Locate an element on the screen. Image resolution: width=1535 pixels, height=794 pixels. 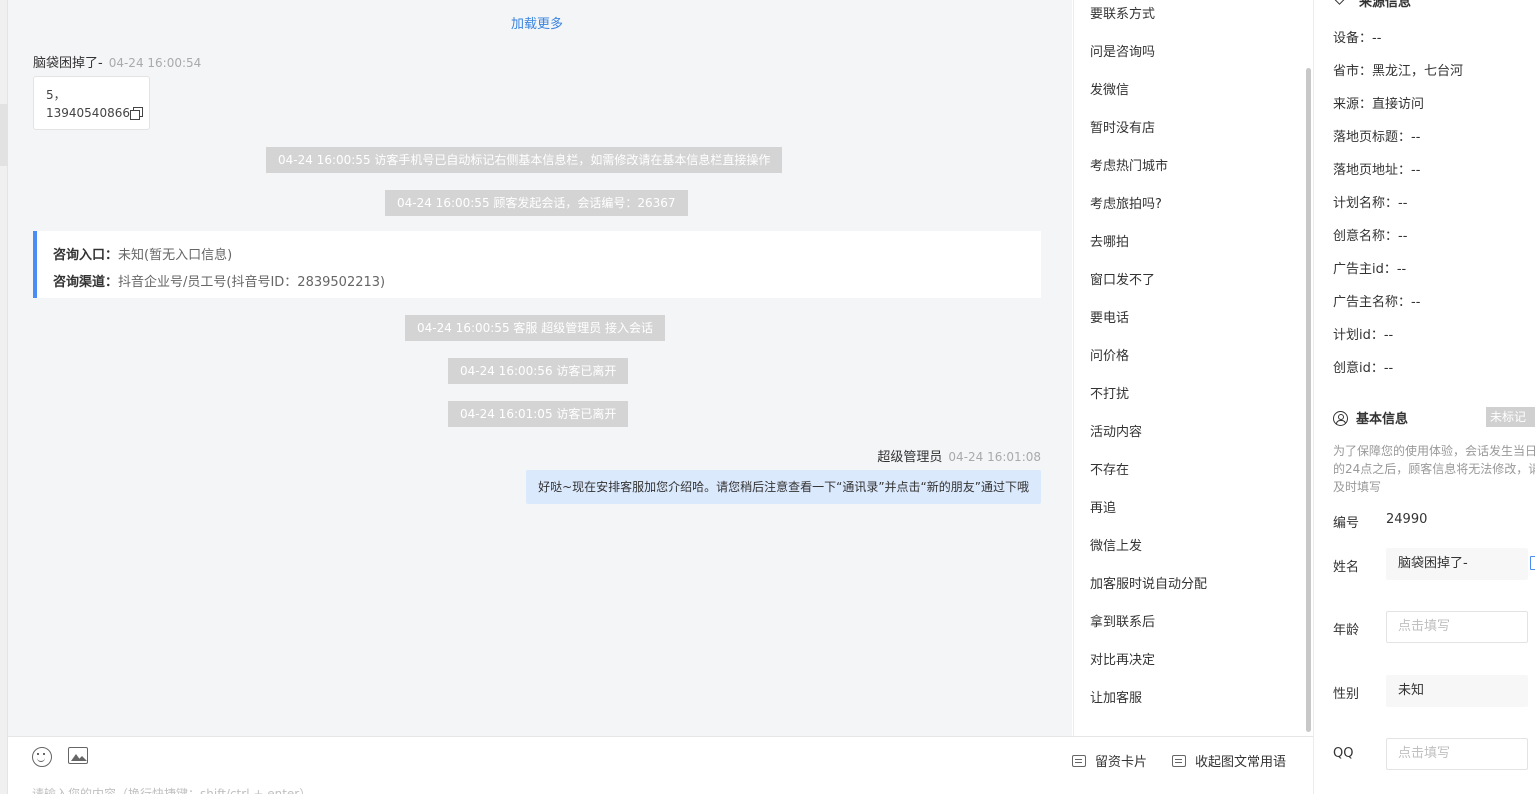
system-message: 04-24 16:00:56 访客已离开 is located at coordinates (538, 371).